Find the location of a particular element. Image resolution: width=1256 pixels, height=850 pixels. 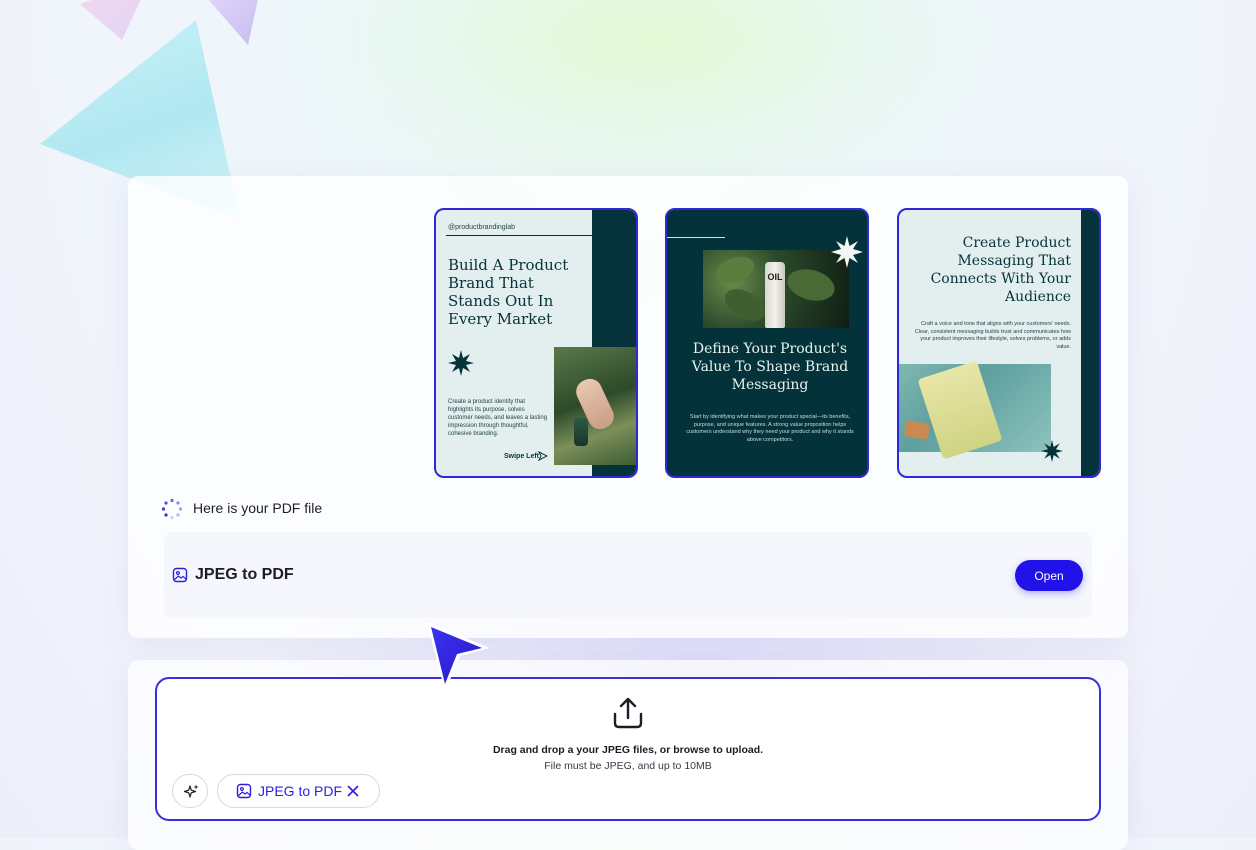

photo-dropper-bottle is located at coordinates (581, 432).